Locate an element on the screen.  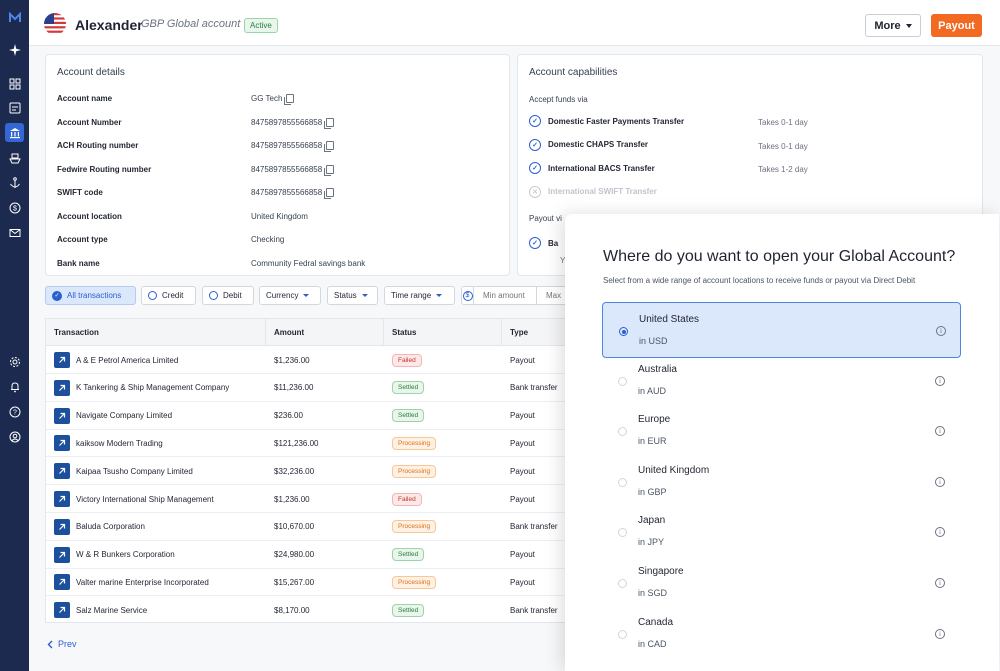
account-detail-value: Community Fedral savings bank is located at coordinates (308, 263).